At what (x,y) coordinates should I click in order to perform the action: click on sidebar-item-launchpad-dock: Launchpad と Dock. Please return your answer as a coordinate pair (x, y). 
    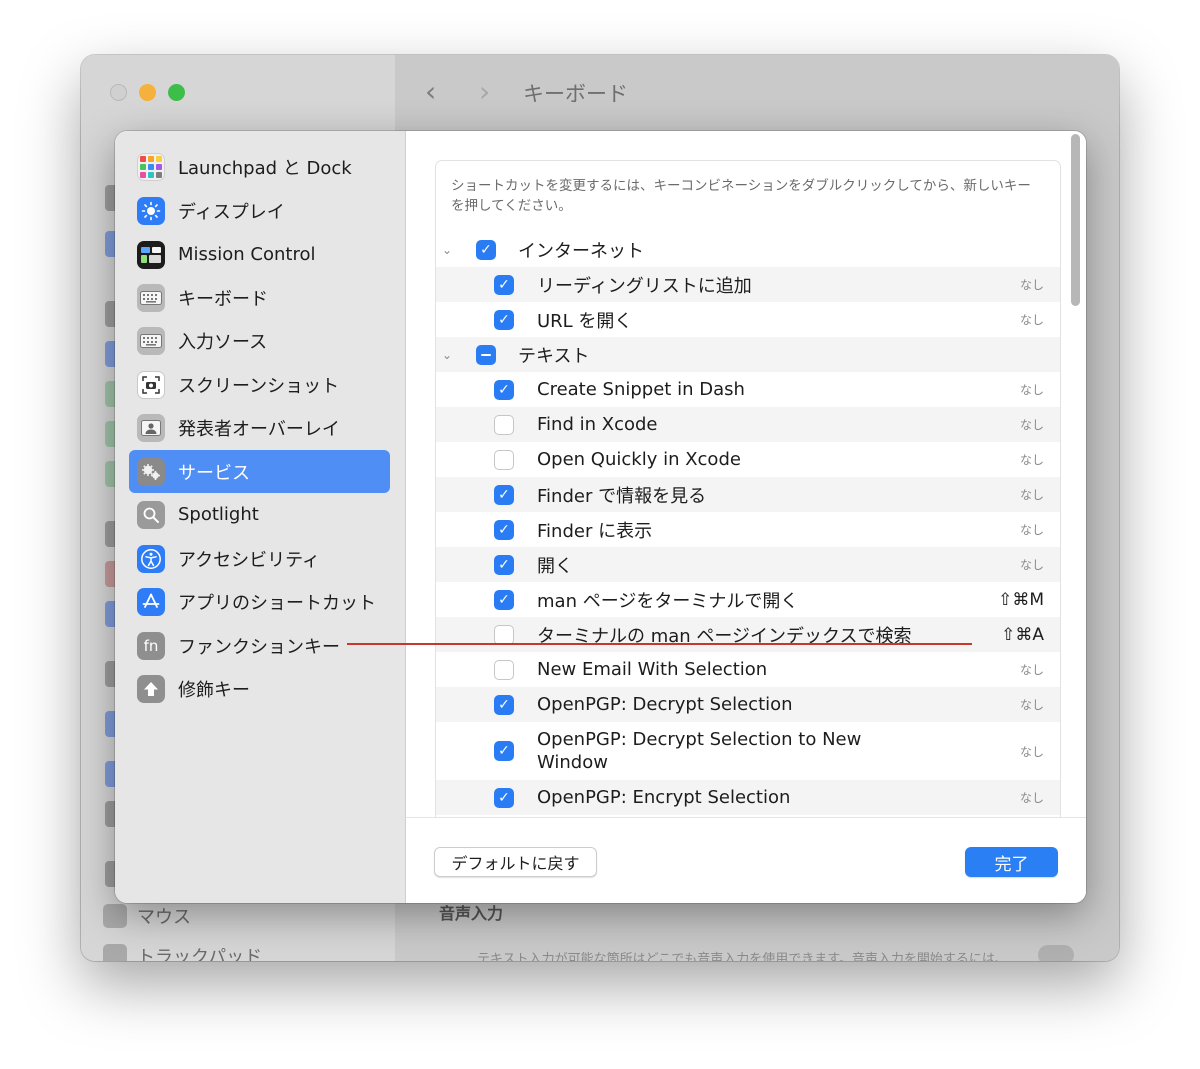
    Looking at the image, I should click on (259, 166).